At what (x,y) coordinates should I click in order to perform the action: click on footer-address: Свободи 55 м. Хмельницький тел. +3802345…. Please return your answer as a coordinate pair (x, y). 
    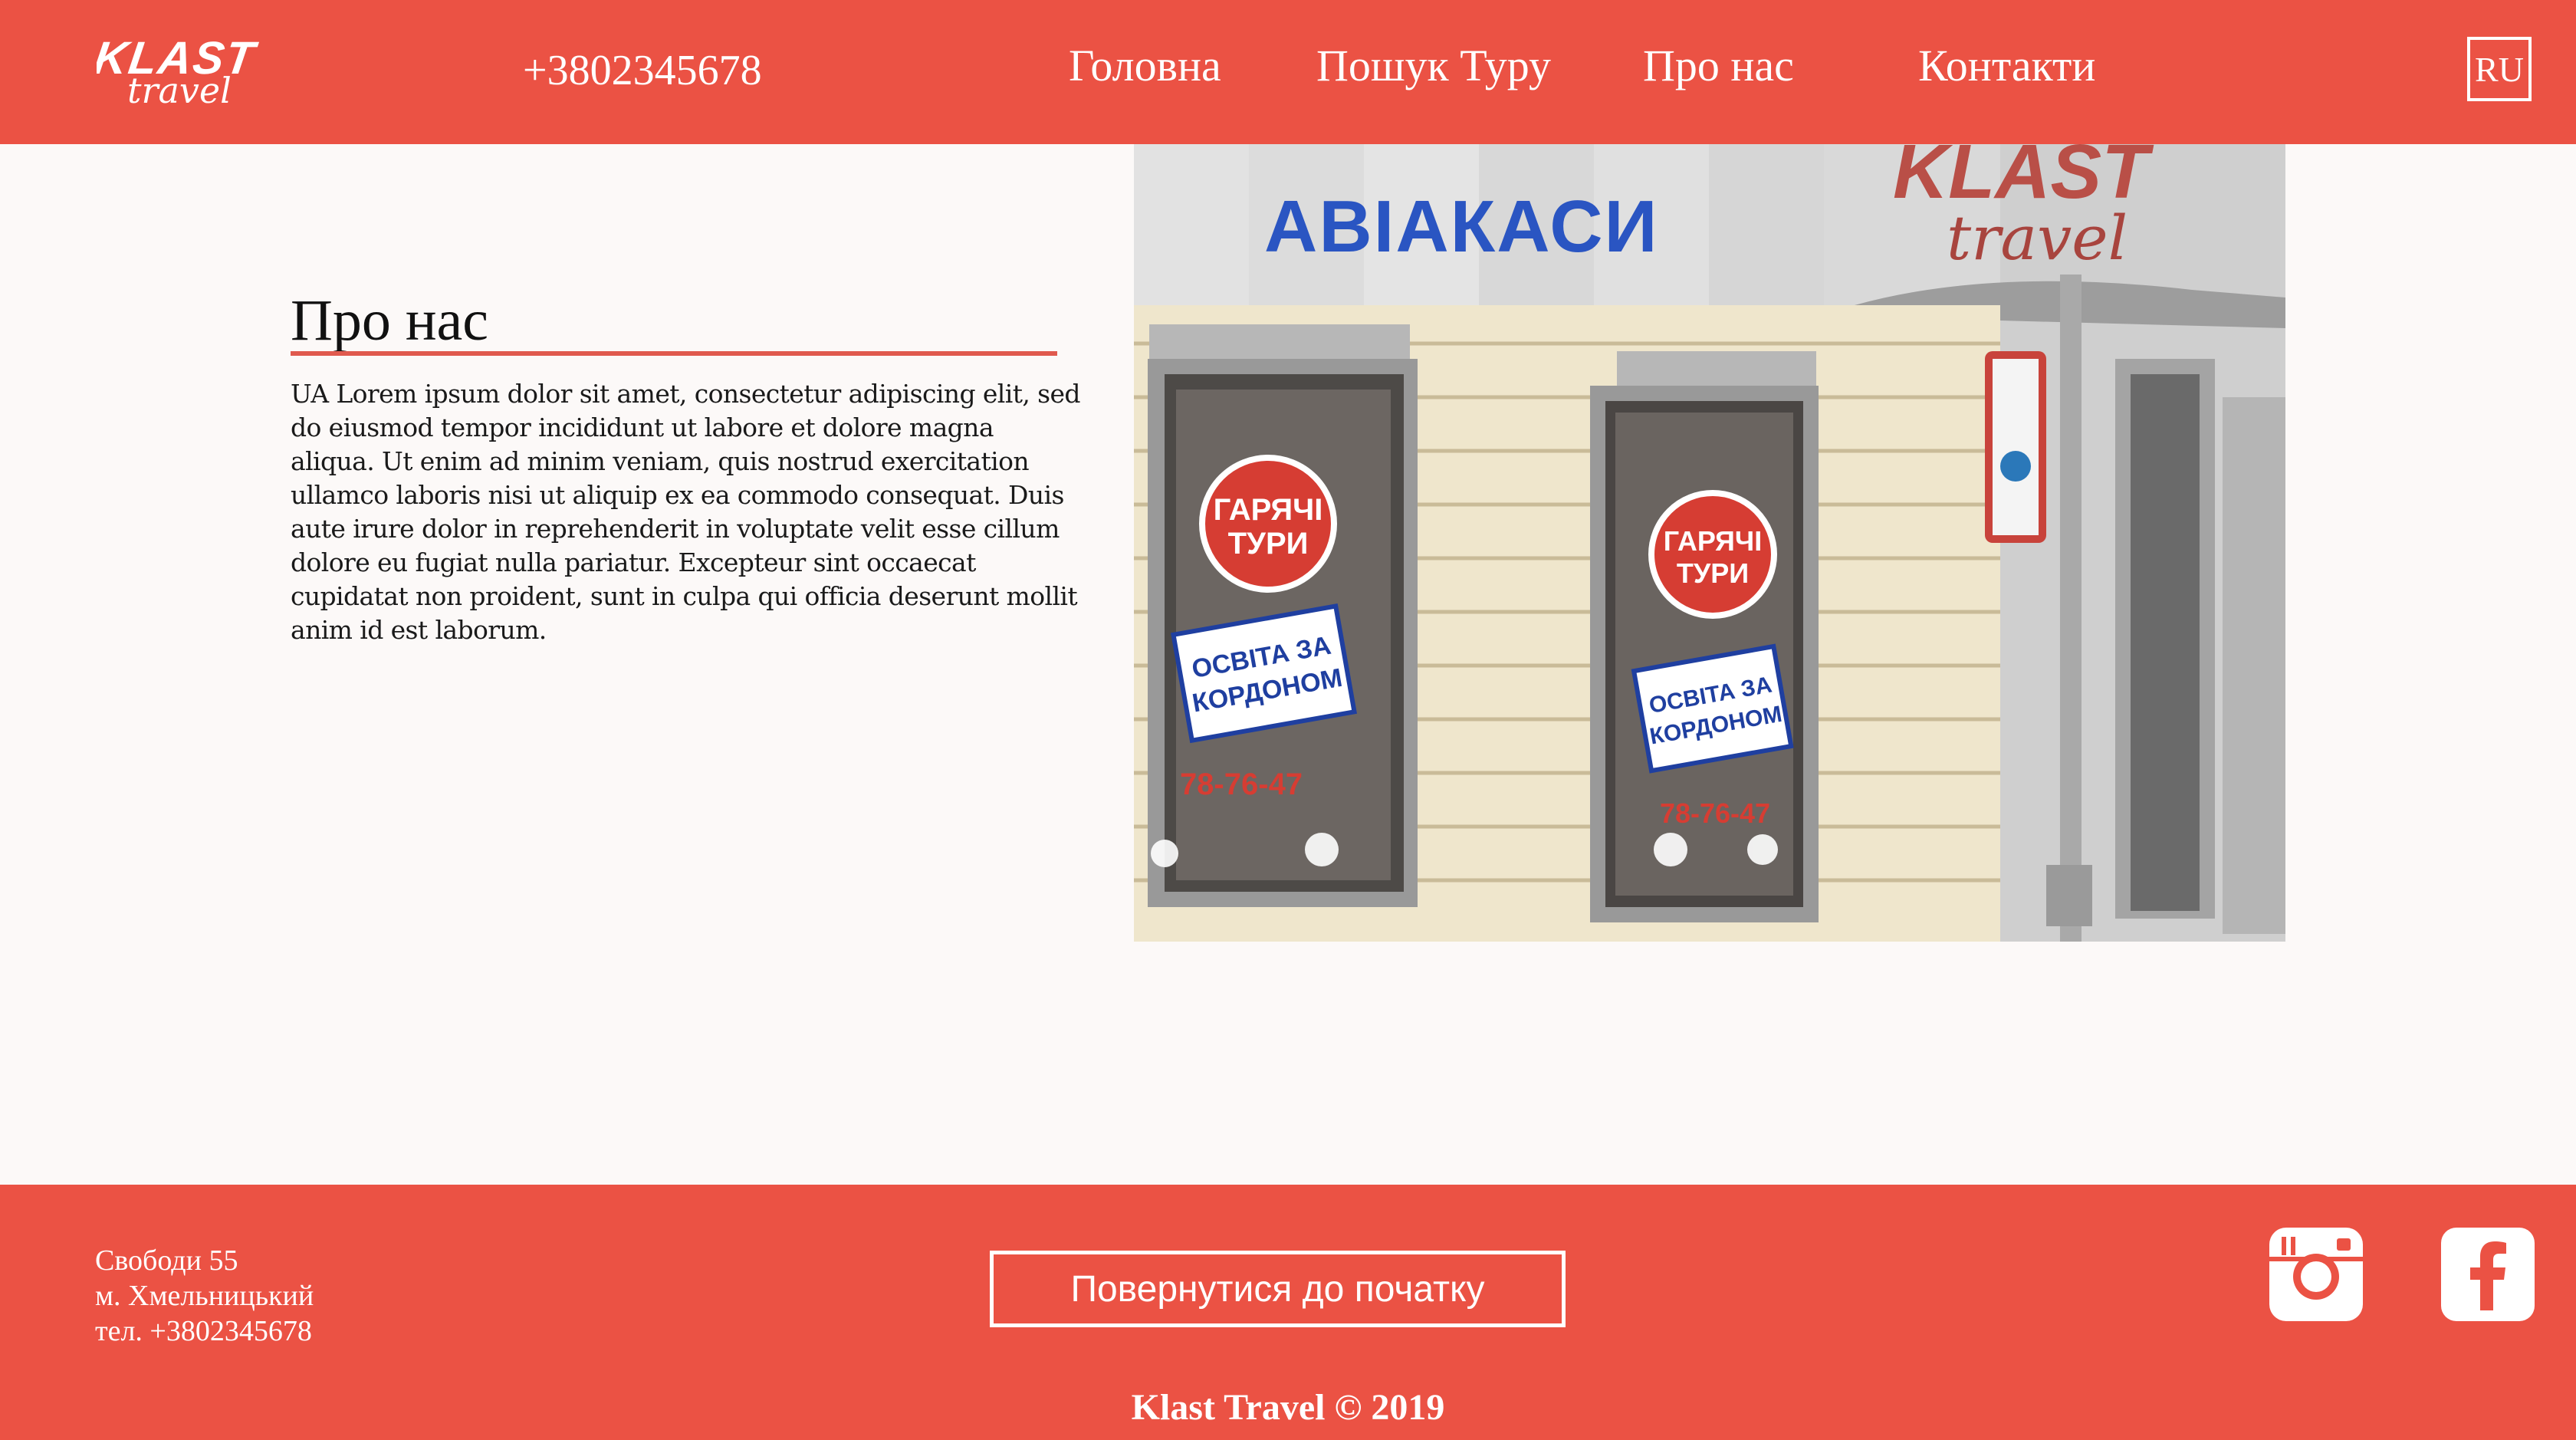
    Looking at the image, I should click on (205, 1296).